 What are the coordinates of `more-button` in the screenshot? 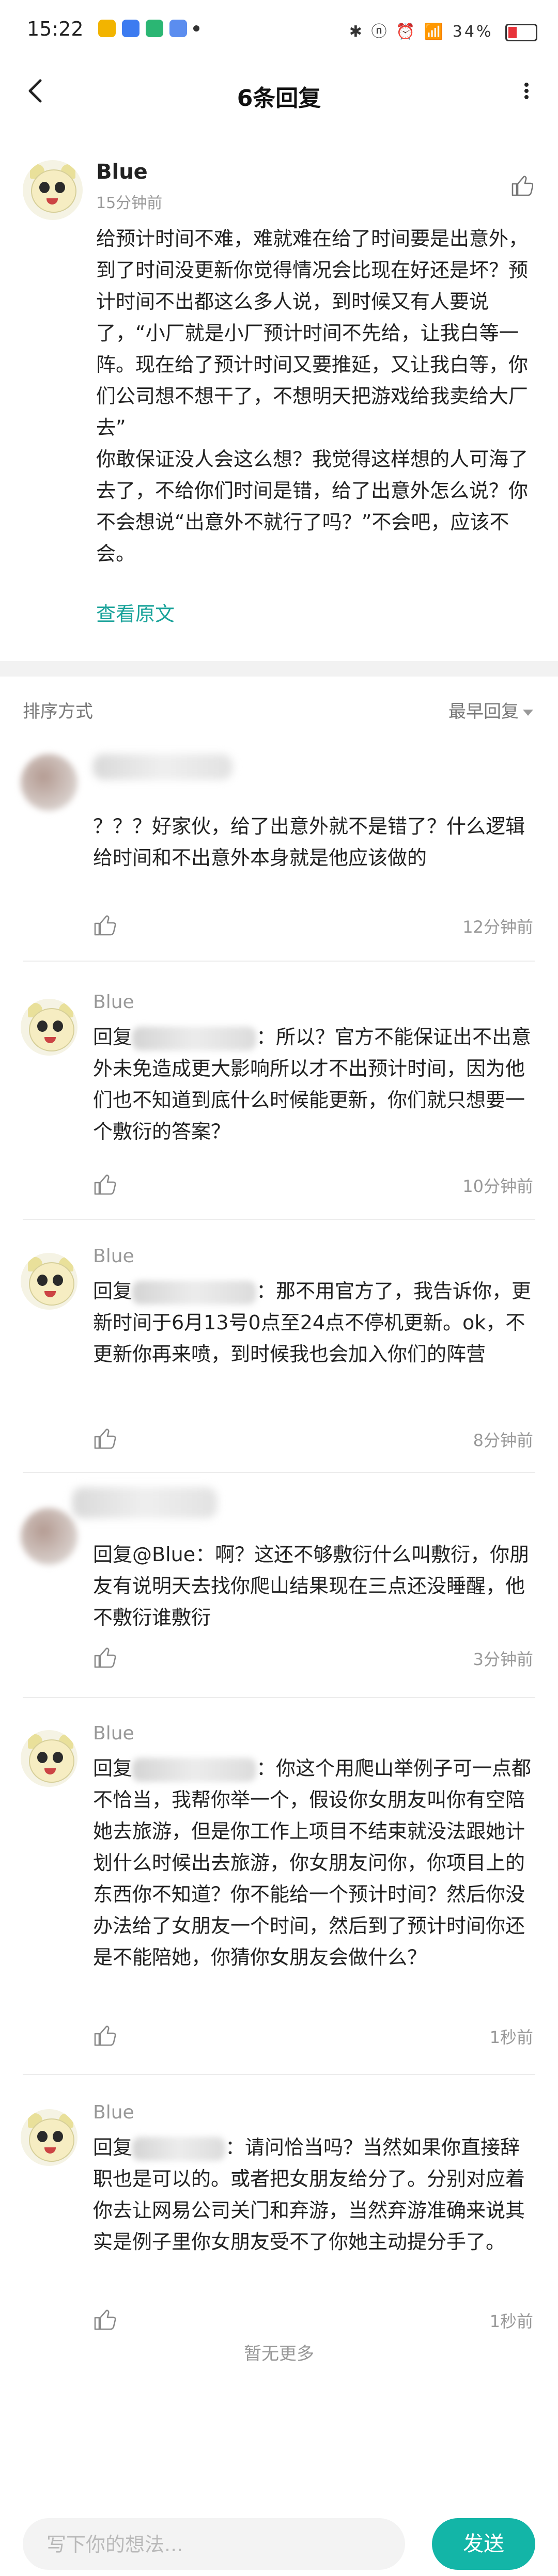 It's located at (527, 90).